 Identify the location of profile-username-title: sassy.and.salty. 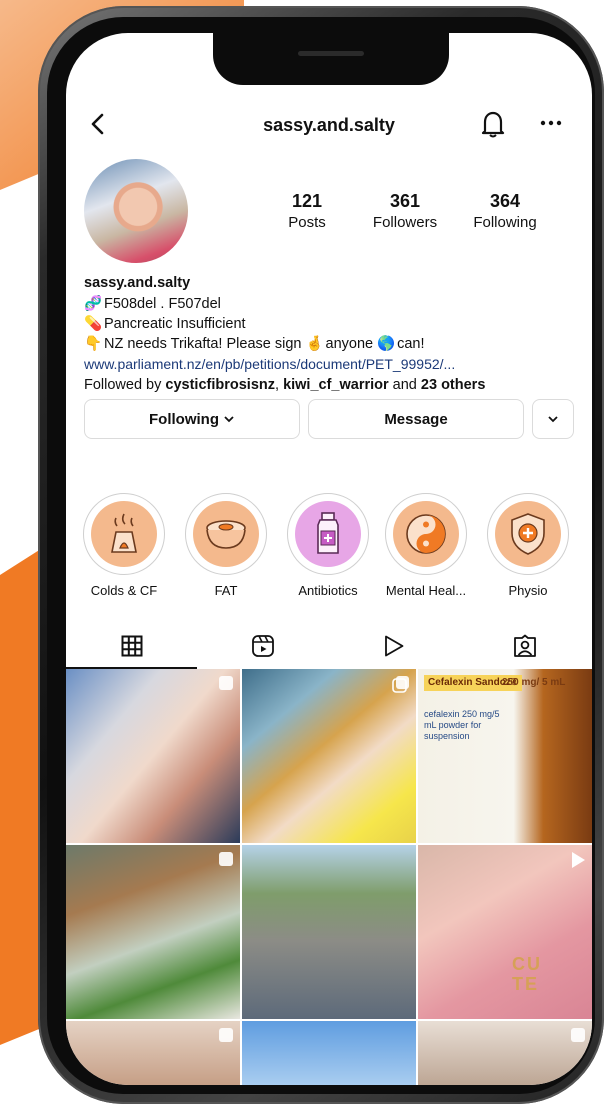
(329, 125).